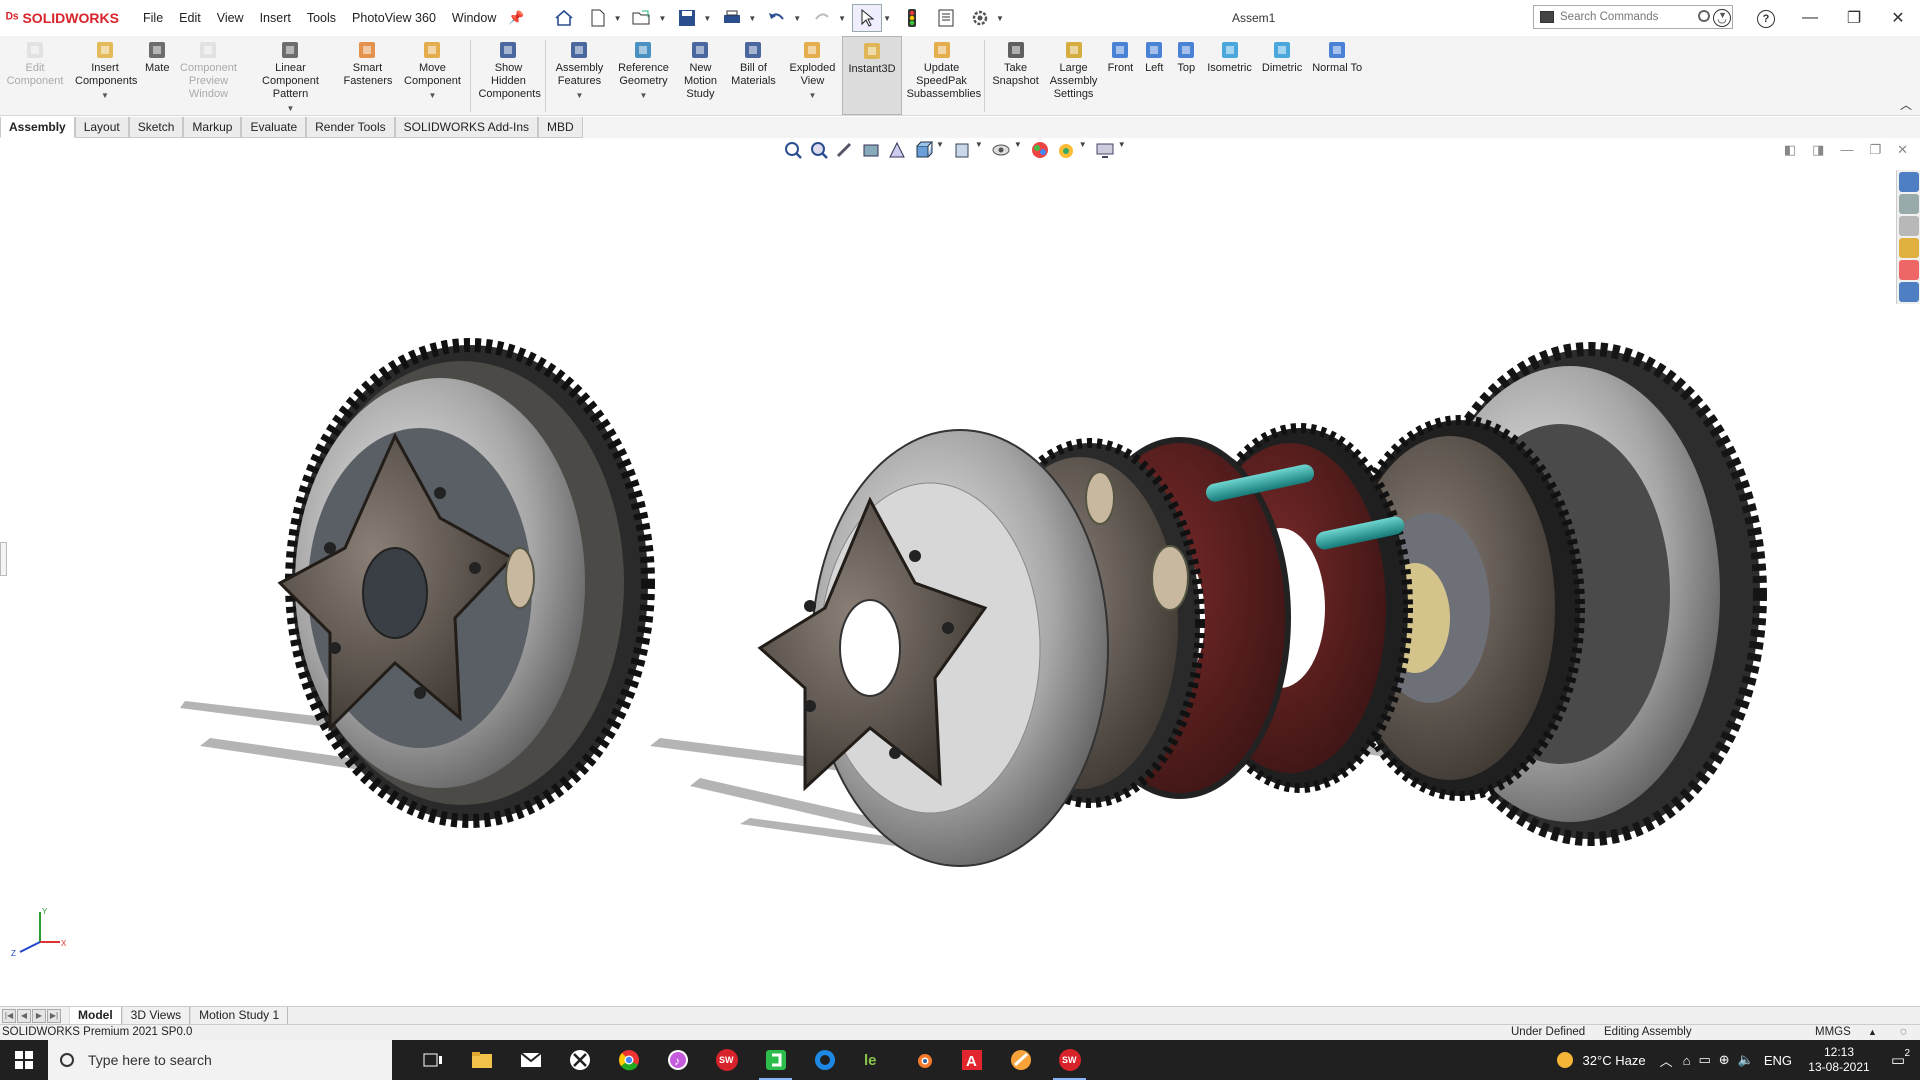 The width and height of the screenshot is (1920, 1080). What do you see at coordinates (1906, 104) in the screenshot?
I see `collapse-ribbon-icon: ︿` at bounding box center [1906, 104].